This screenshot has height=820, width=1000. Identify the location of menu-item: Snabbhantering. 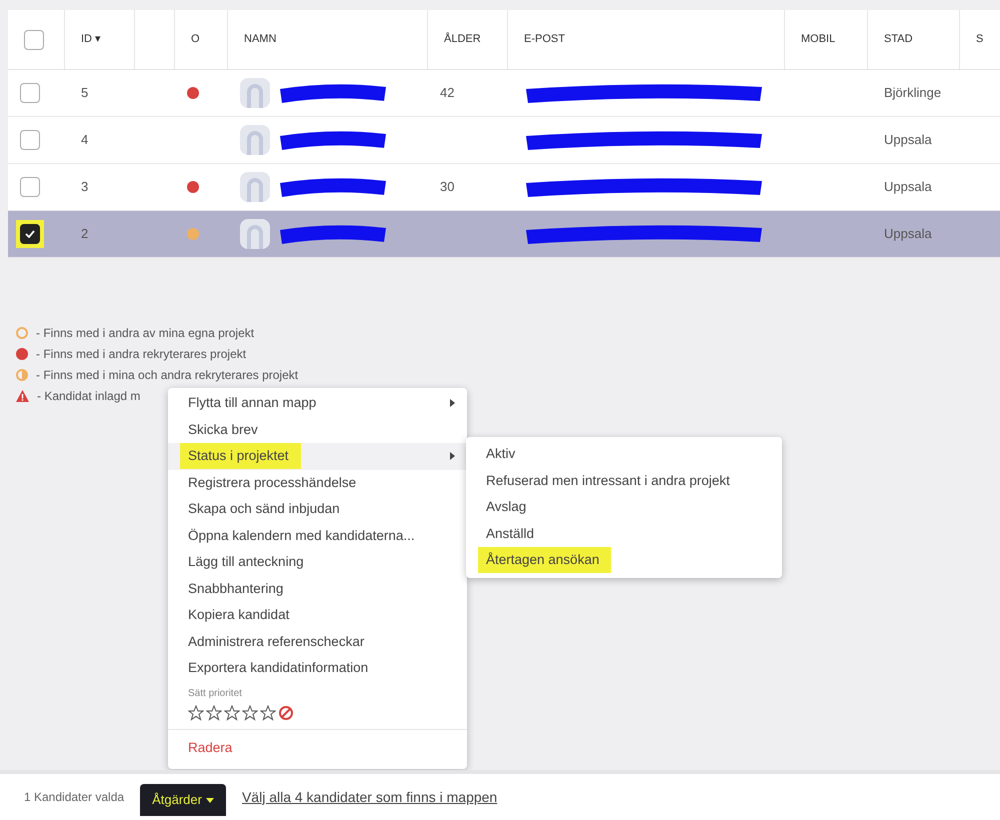
(317, 589).